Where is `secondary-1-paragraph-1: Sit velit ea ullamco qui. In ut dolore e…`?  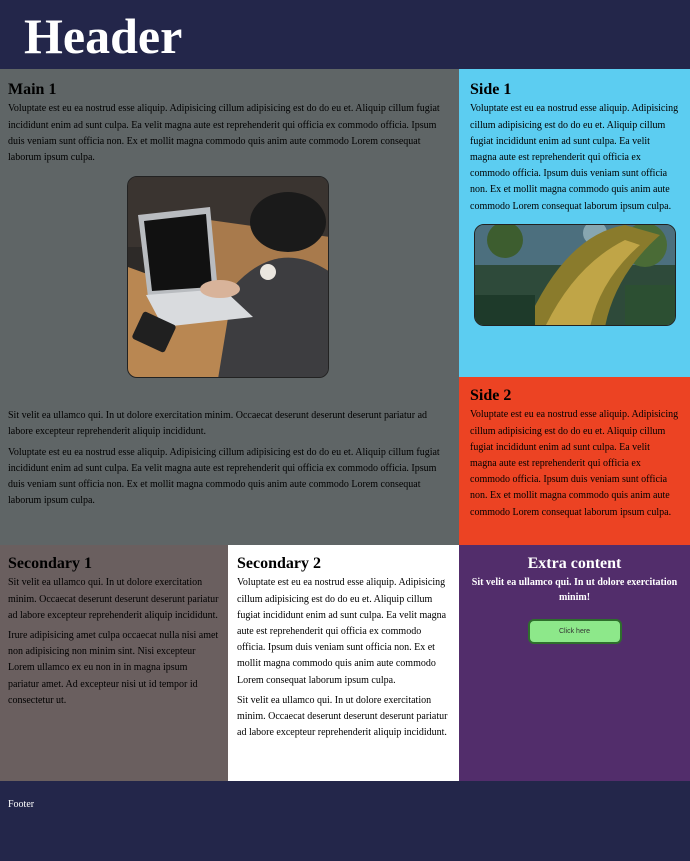
secondary-1-paragraph-1: Sit velit ea ullamco qui. In ut dolore e… is located at coordinates (113, 599).